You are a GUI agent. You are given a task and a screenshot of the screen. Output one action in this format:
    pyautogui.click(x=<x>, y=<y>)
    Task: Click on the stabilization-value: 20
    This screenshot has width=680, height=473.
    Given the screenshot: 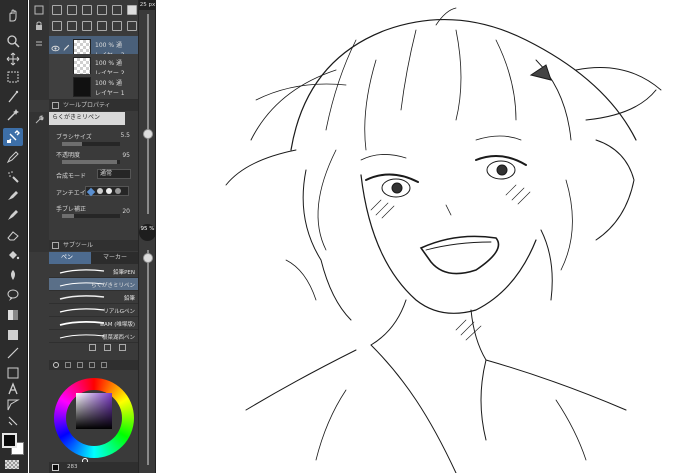 What is the action you would take?
    pyautogui.click(x=126, y=211)
    